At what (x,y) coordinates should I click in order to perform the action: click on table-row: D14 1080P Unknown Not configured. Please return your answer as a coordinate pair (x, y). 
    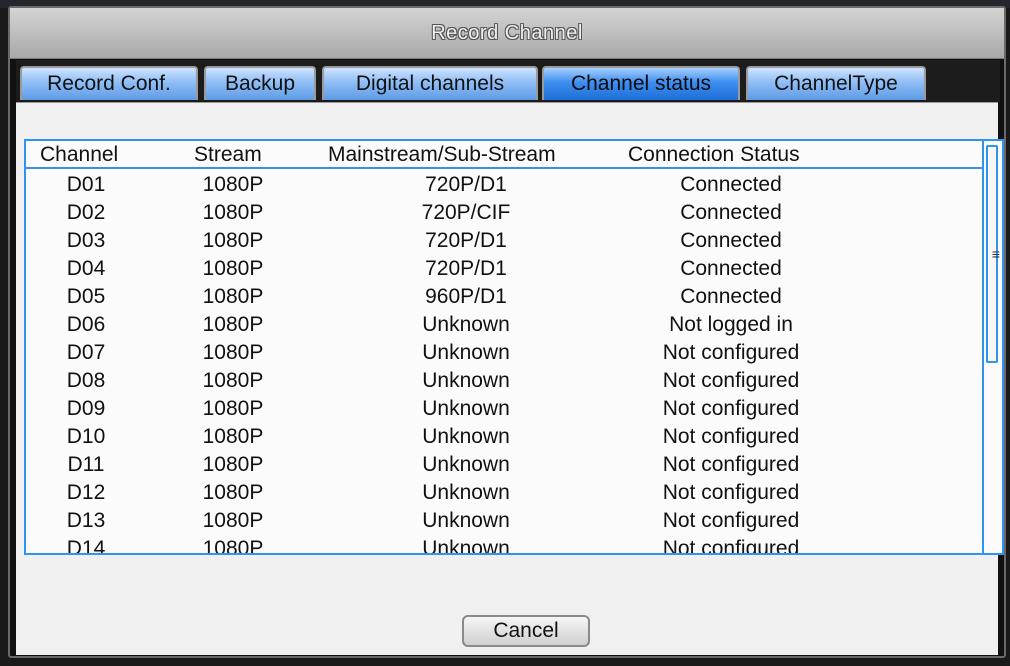
    Looking at the image, I should click on (504, 545).